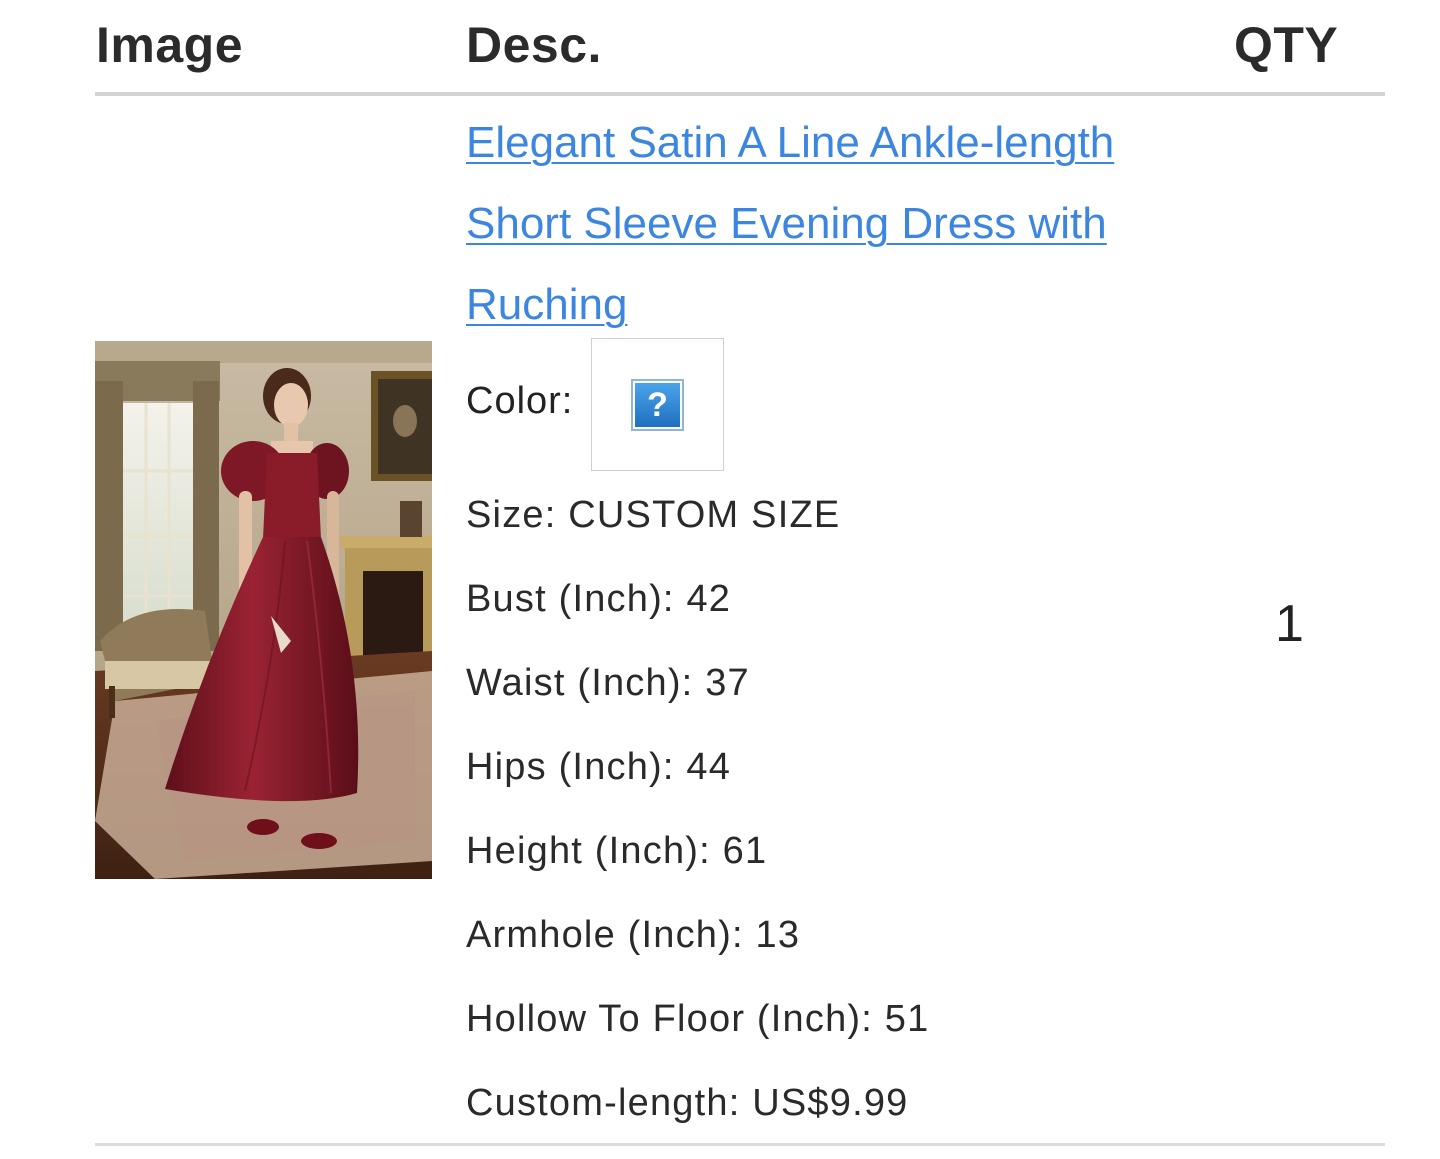 Image resolution: width=1440 pixels, height=1159 pixels. What do you see at coordinates (698, 1019) in the screenshot?
I see `spec-hollow-to-floor: Hollow To Floor (Inch): 51` at bounding box center [698, 1019].